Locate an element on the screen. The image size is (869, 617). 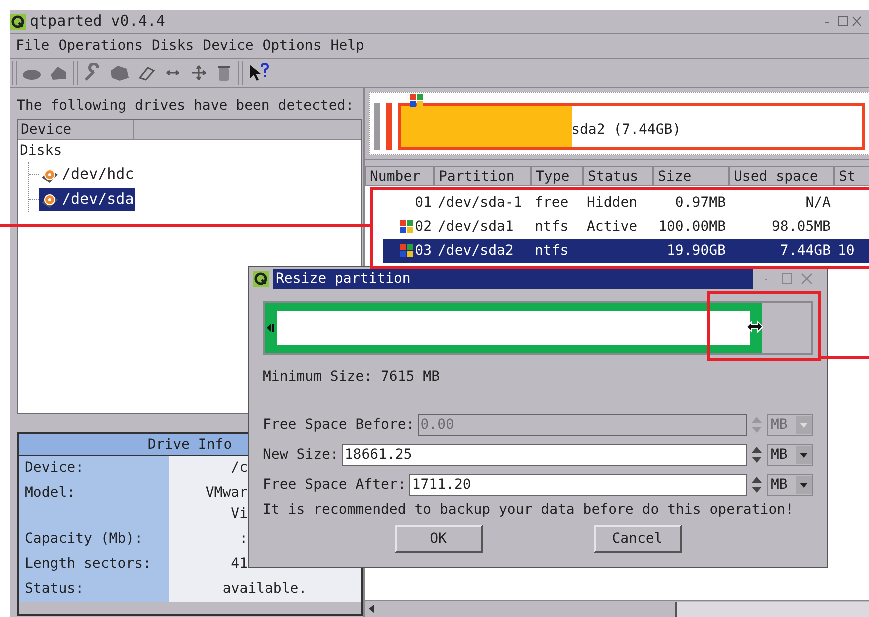
column-header: St is located at coordinates (851, 176).